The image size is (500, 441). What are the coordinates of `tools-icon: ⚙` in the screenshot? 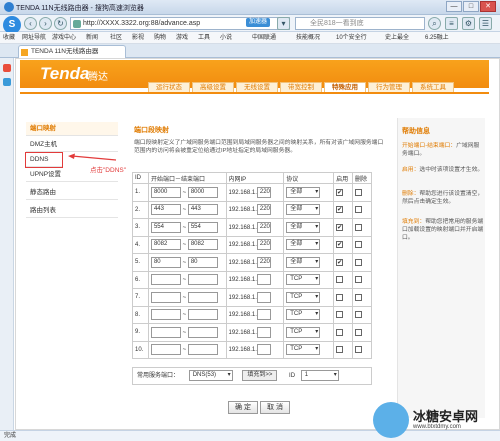 It's located at (468, 23).